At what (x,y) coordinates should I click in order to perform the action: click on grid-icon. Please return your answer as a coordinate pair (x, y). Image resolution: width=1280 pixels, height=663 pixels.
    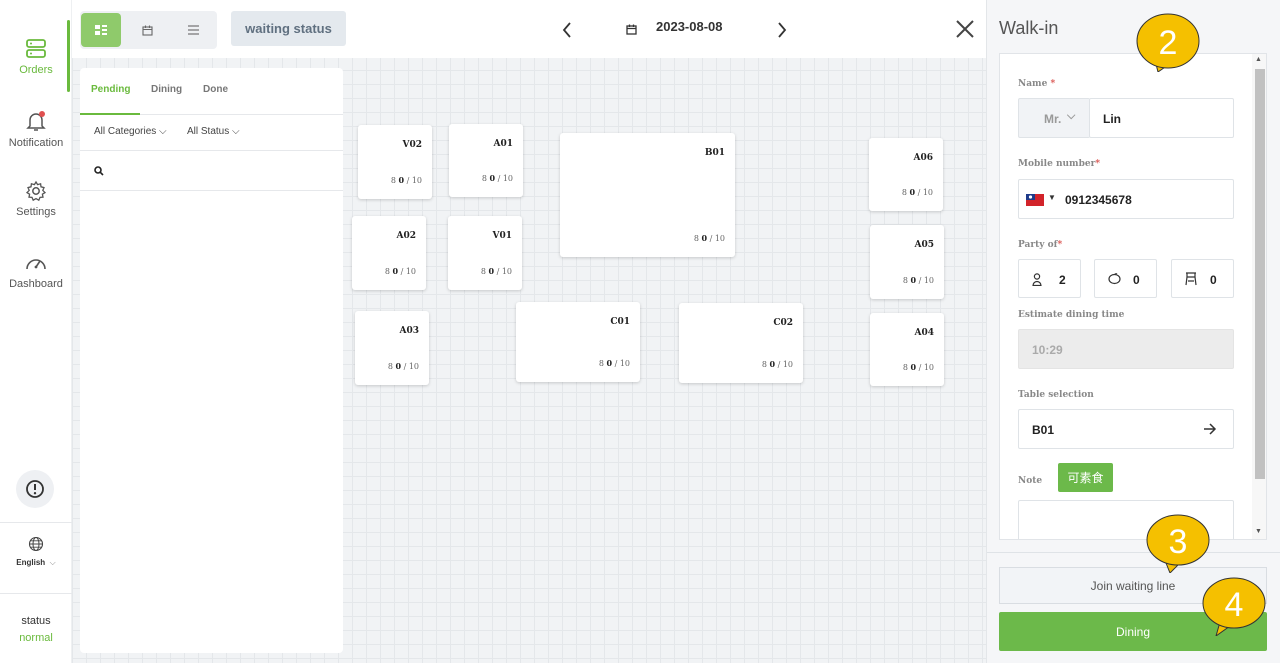
    Looking at the image, I should click on (101, 30).